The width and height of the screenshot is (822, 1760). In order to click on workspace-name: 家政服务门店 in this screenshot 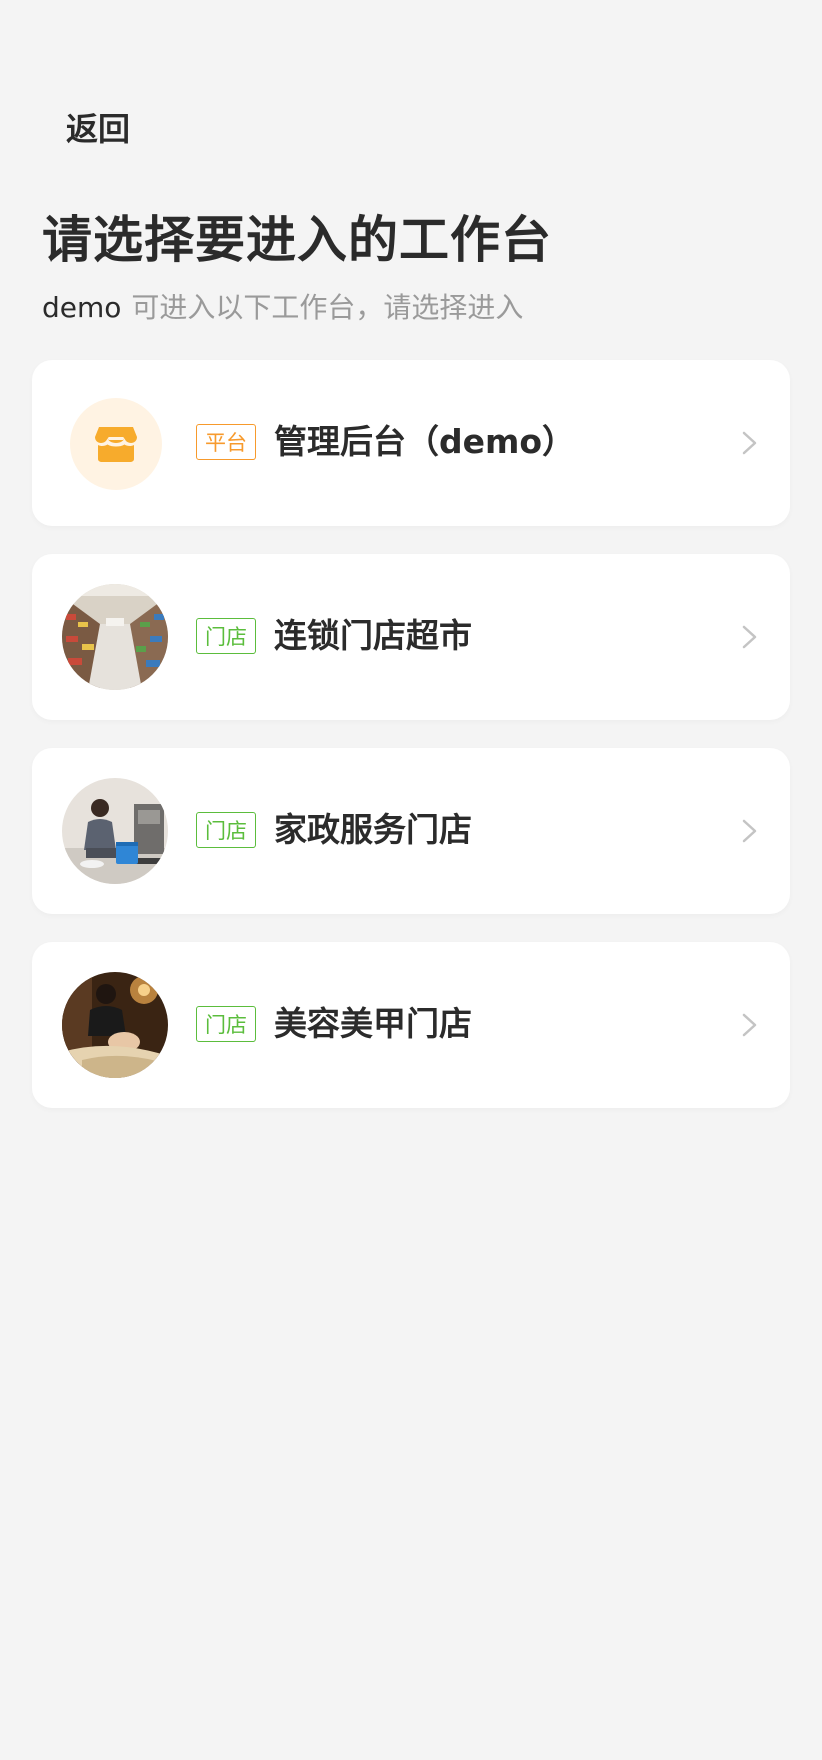, I will do `click(373, 829)`.